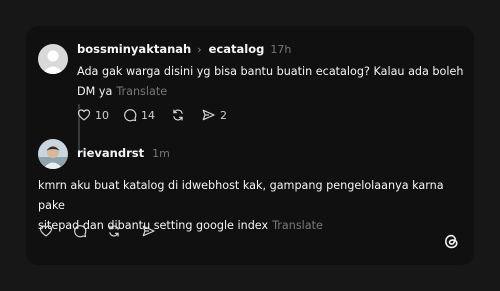  What do you see at coordinates (110, 153) in the screenshot?
I see `reply-username: rievandrst` at bounding box center [110, 153].